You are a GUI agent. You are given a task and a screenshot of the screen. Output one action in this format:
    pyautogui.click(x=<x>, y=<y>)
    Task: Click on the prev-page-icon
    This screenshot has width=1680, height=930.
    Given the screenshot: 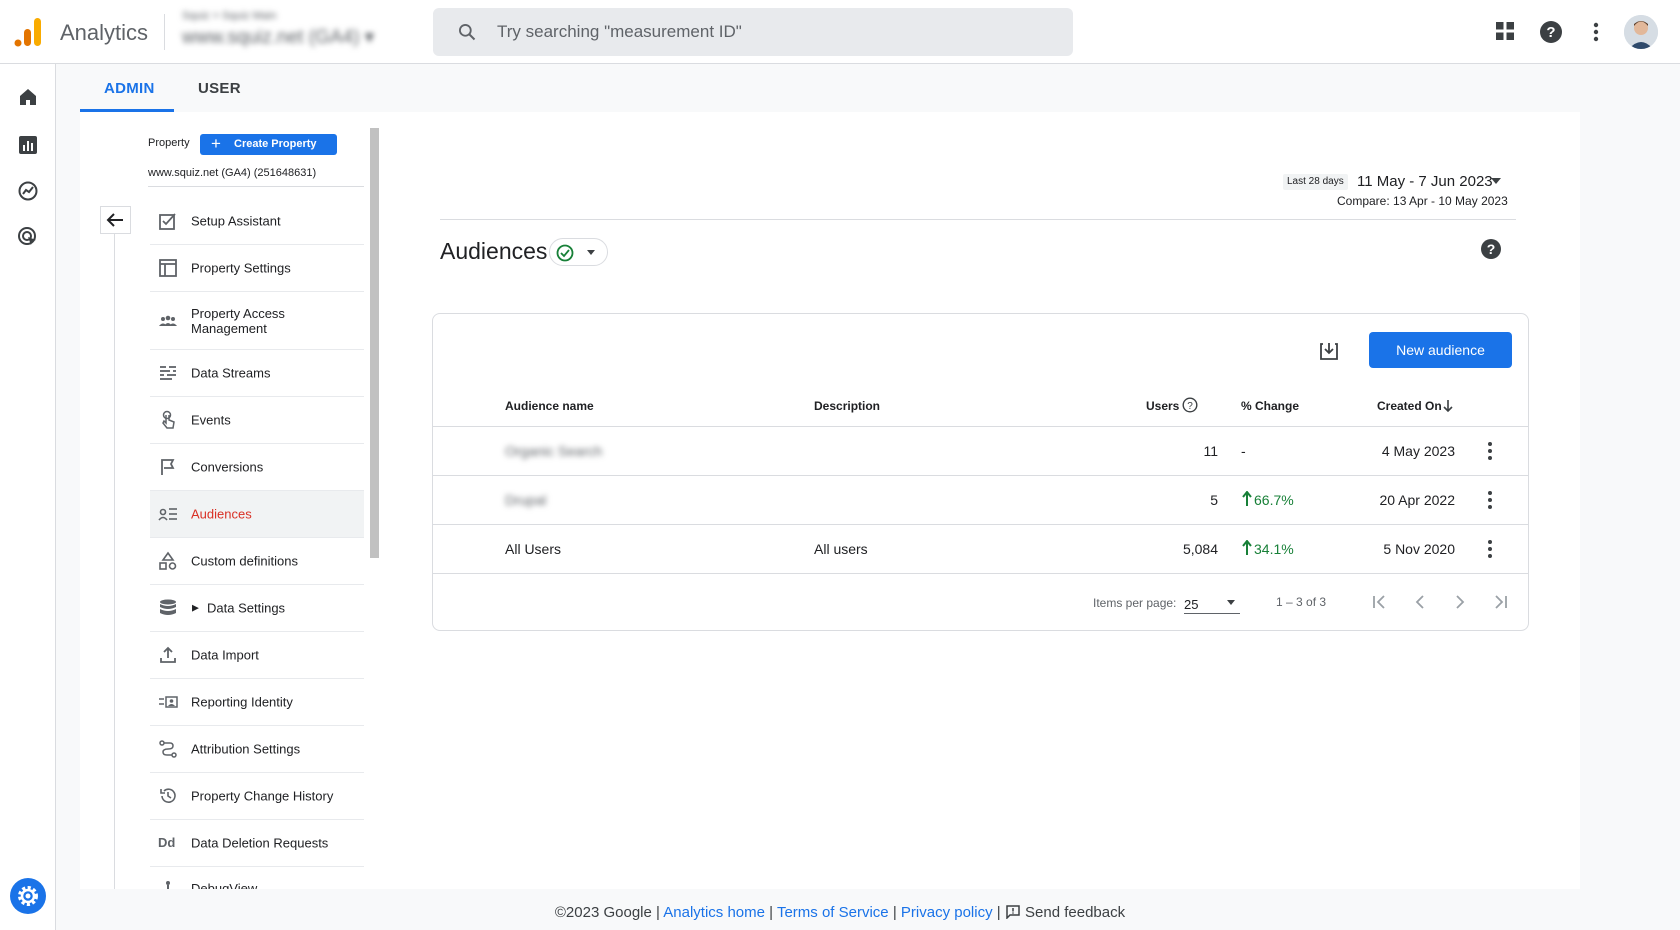 What is the action you would take?
    pyautogui.click(x=1420, y=602)
    